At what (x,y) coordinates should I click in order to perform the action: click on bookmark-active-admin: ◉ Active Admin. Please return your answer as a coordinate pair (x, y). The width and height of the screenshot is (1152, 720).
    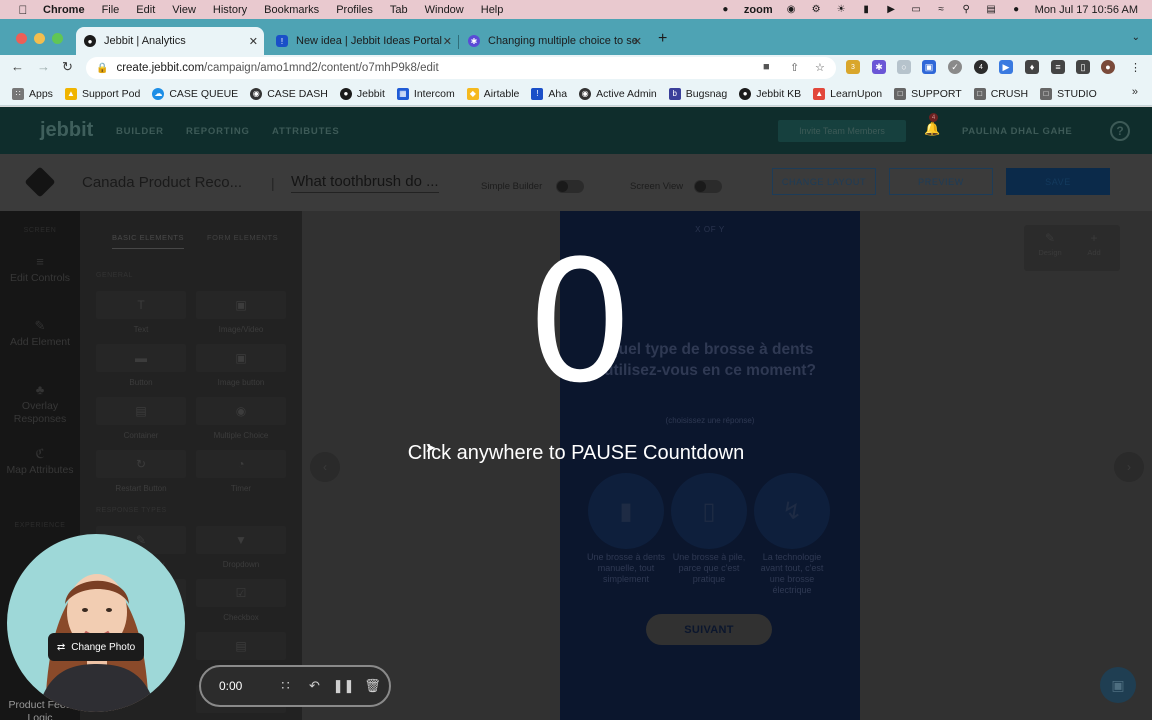
    Looking at the image, I should click on (618, 93).